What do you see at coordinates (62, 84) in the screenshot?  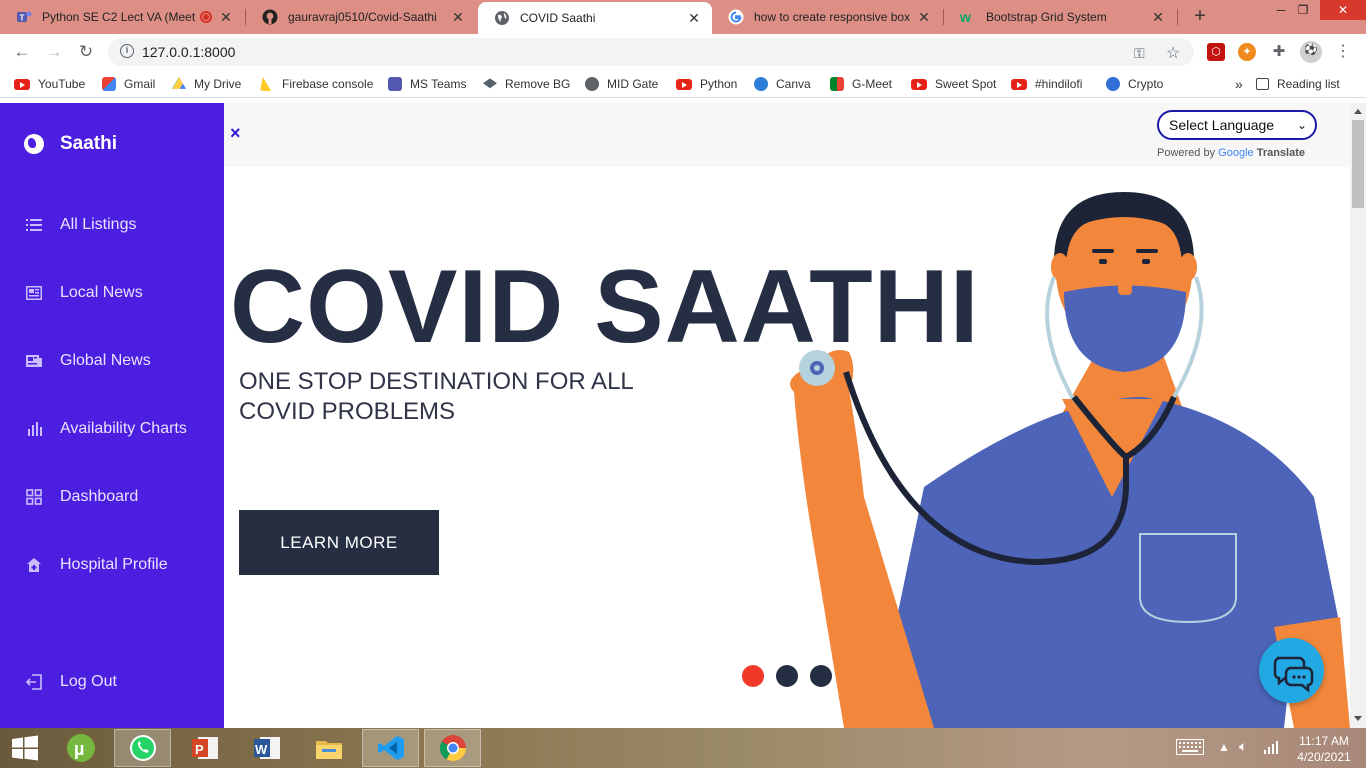 I see `bookmark-label: YouTube` at bounding box center [62, 84].